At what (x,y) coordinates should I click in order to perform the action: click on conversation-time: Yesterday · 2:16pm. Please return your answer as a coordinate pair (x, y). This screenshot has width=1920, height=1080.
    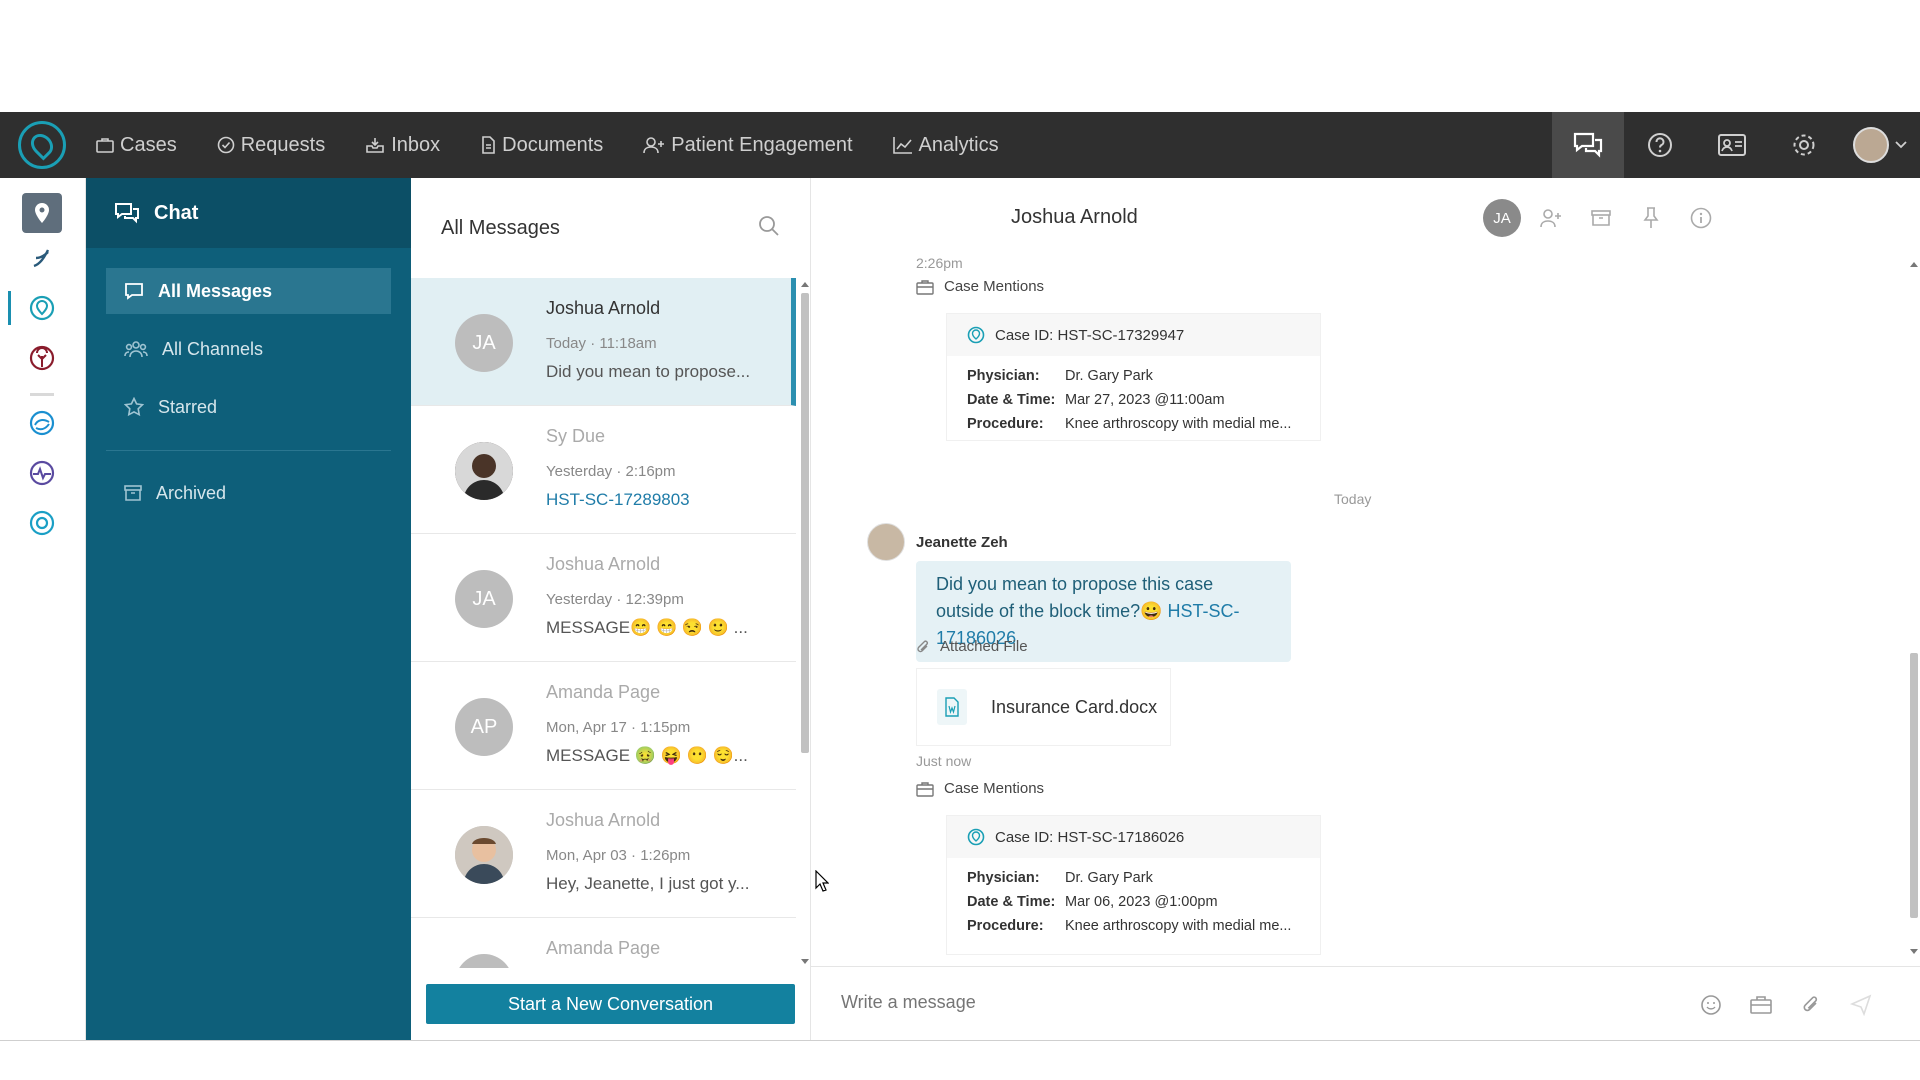
    Looking at the image, I should click on (611, 471).